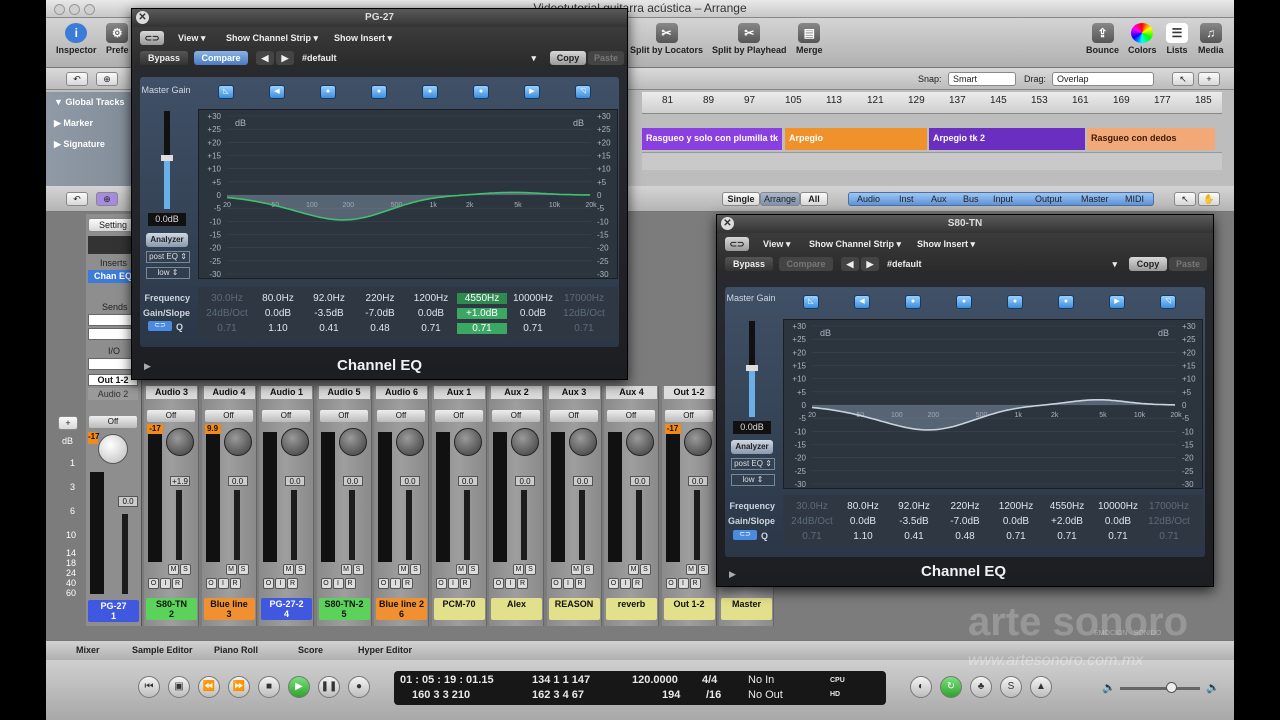 This screenshot has width=1280, height=720. Describe the element at coordinates (574, 609) in the screenshot. I see `channel-label: REASON` at that location.